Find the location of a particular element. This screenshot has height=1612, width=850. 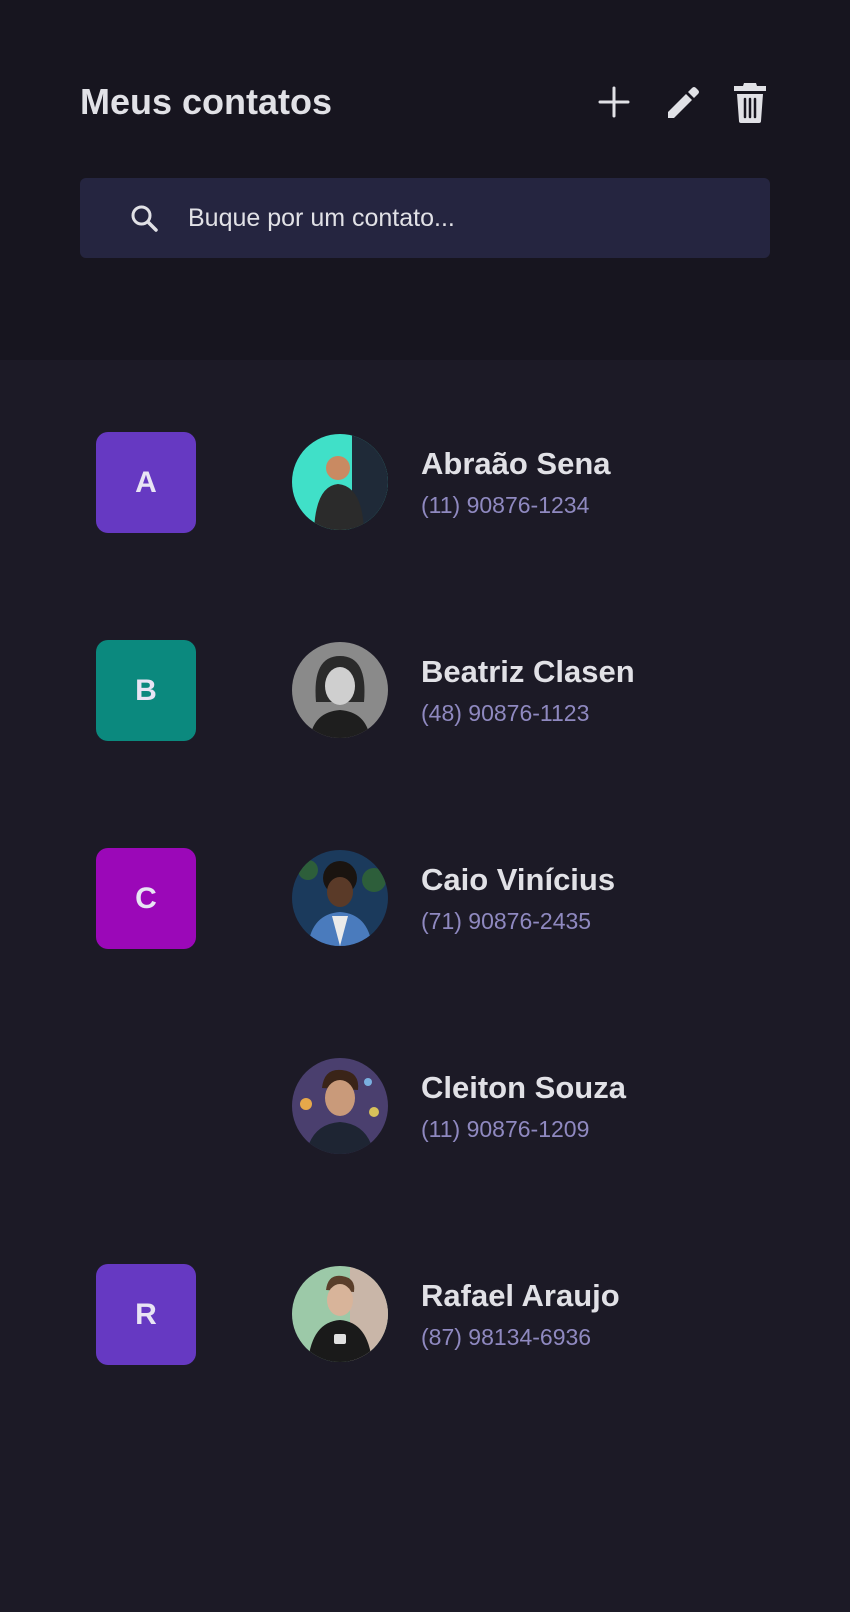

search-input is located at coordinates (448, 218).